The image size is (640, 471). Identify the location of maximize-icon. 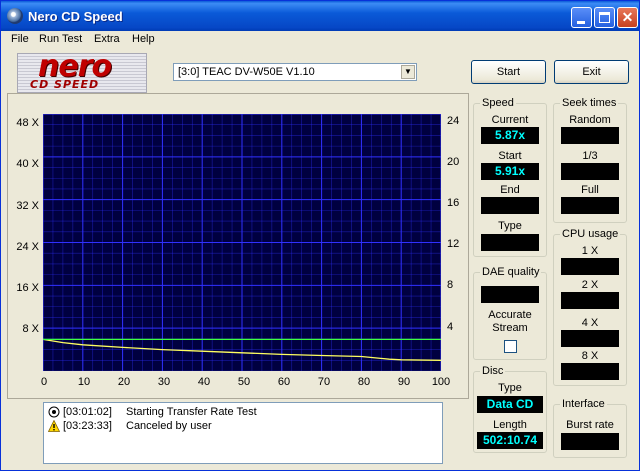
(604, 17).